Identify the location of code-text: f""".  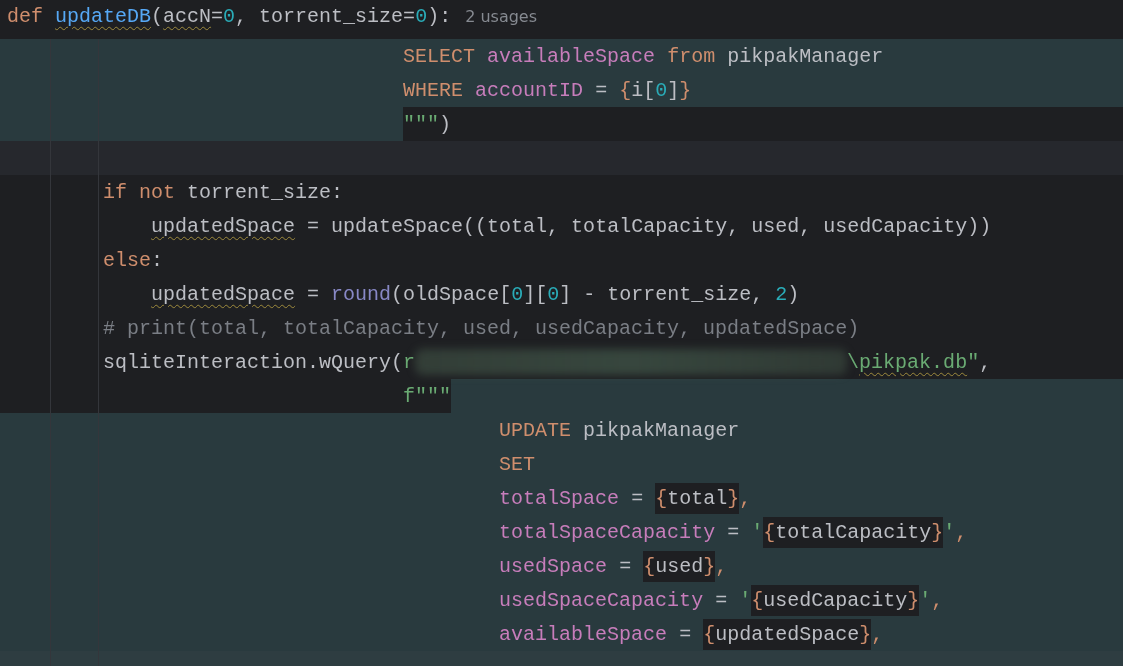
(427, 396).